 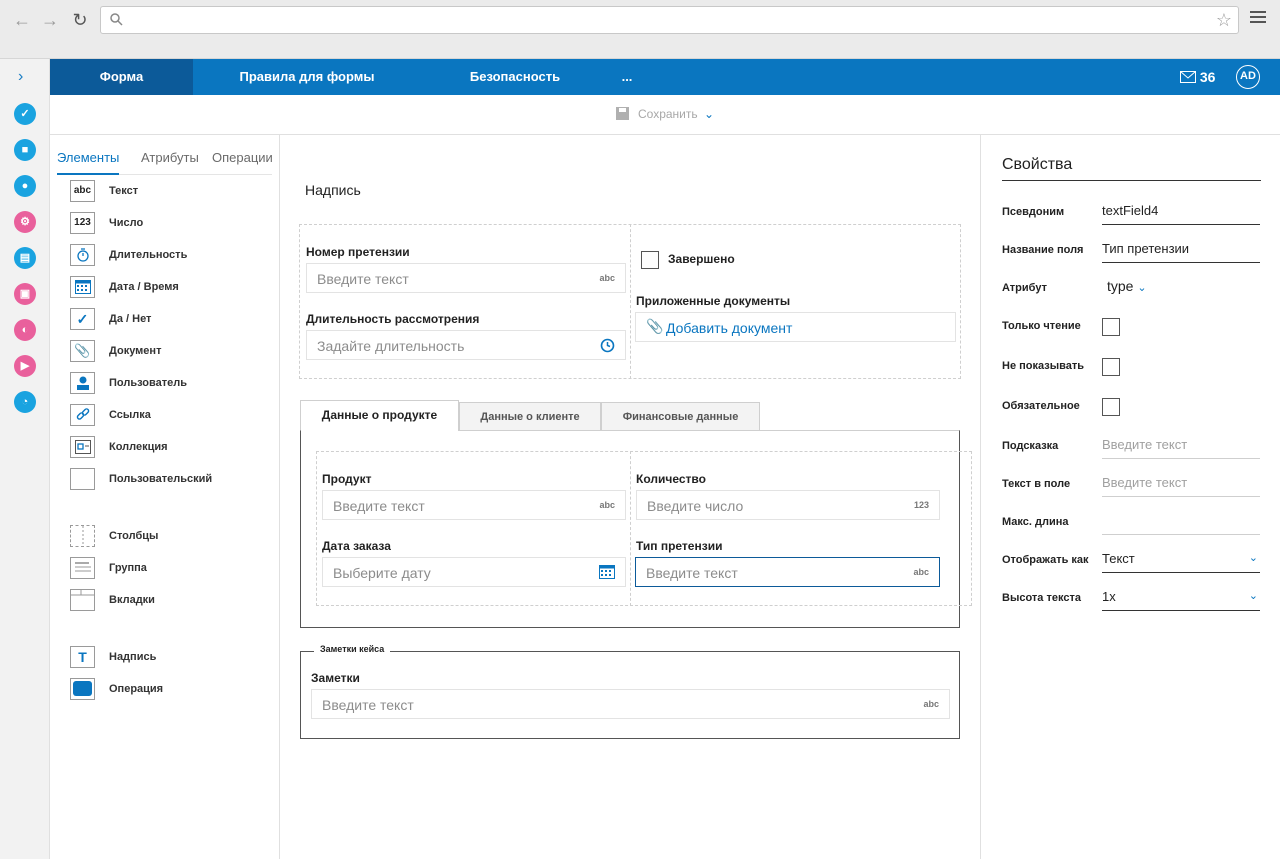 What do you see at coordinates (170, 569) in the screenshot?
I see `element-group: Группа` at bounding box center [170, 569].